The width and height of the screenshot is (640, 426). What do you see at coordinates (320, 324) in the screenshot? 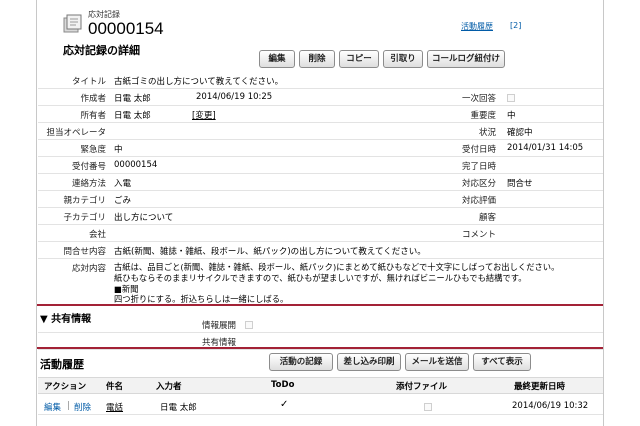
I see `field-row-info-expand: 情報展開` at bounding box center [320, 324].